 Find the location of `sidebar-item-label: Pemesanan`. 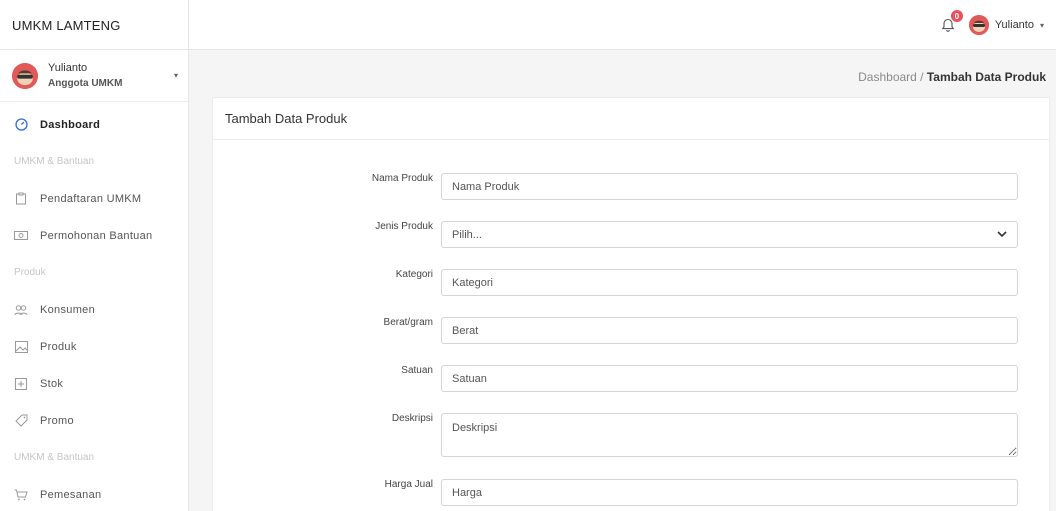

sidebar-item-label: Pemesanan is located at coordinates (71, 494).